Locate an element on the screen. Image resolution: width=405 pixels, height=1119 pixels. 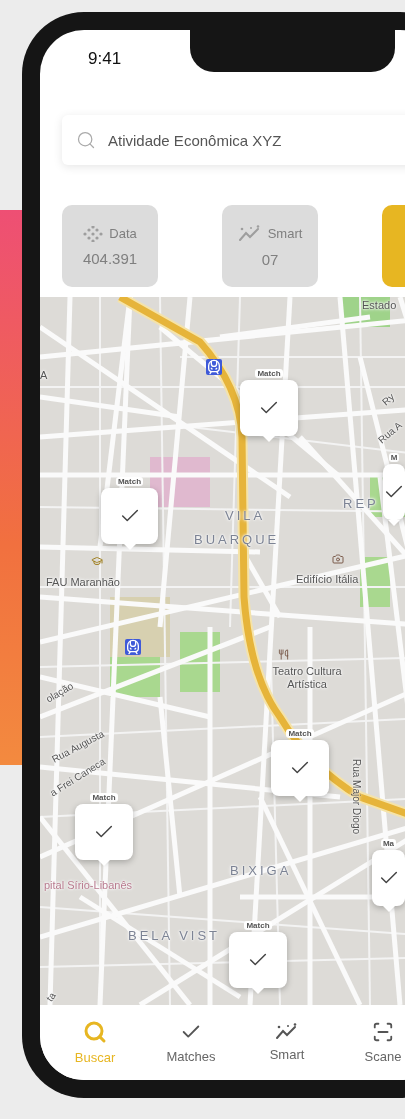
nav-tab: Matches is located at coordinates (191, 1042).